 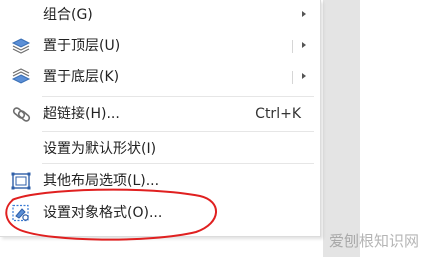 I want to click on watermark-text: 爱刨根知识网, so click(x=374, y=241).